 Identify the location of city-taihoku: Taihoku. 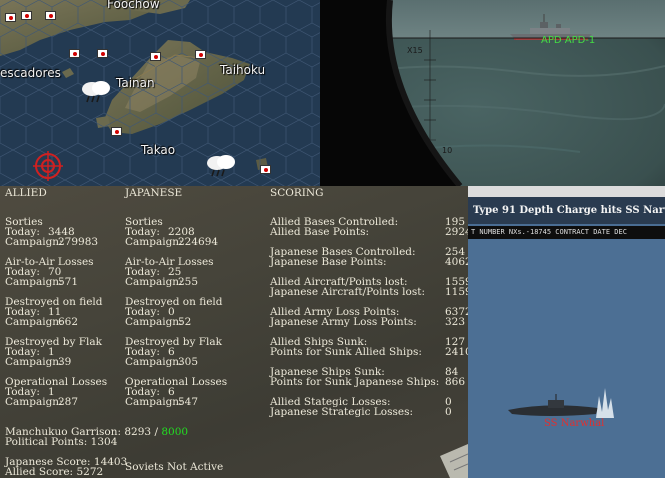
(242, 70).